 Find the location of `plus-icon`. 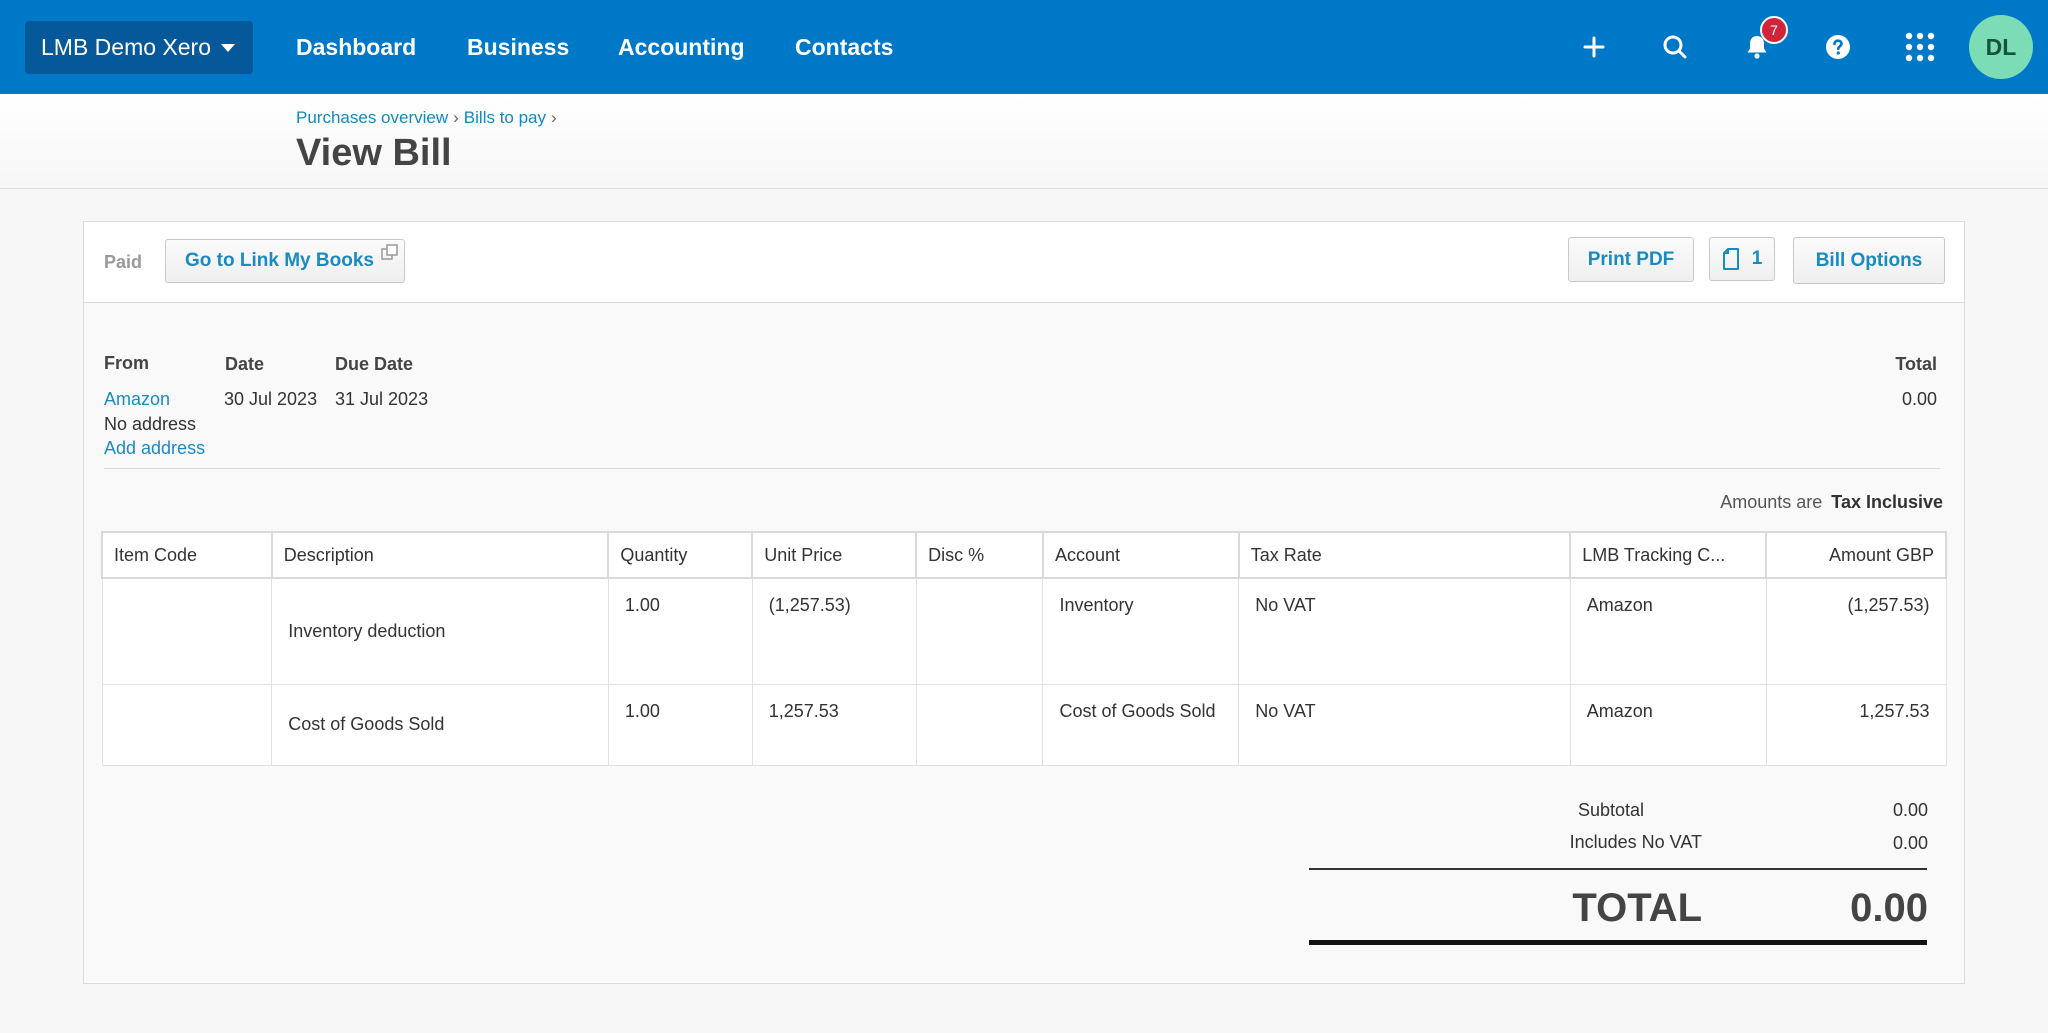

plus-icon is located at coordinates (1594, 47).